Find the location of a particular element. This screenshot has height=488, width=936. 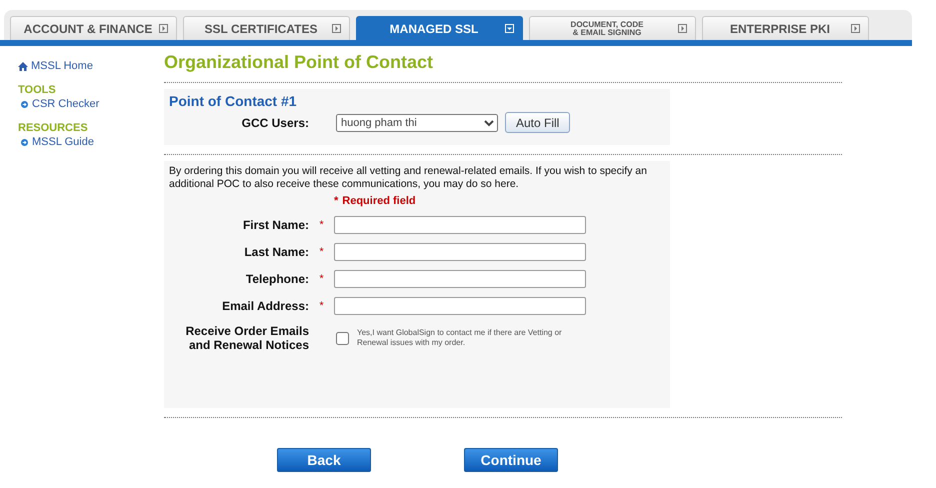

home-link: MSSL Home is located at coordinates (91, 66).